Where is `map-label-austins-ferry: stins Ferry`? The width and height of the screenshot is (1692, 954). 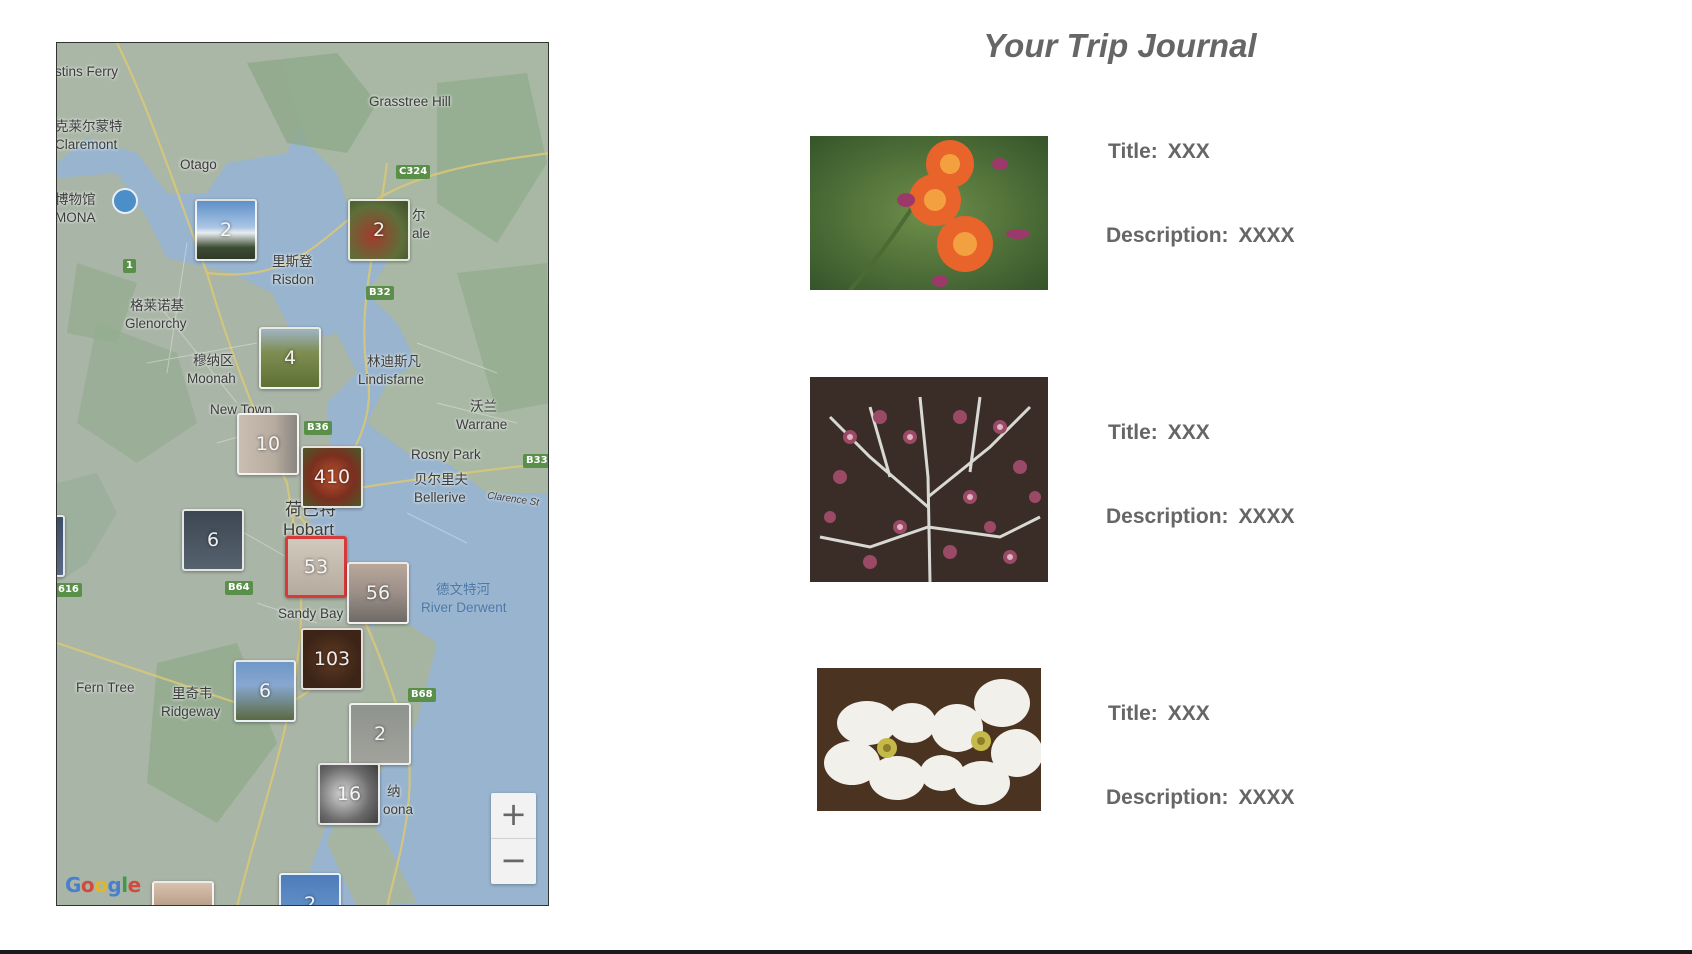
map-label-austins-ferry: stins Ferry is located at coordinates (87, 71).